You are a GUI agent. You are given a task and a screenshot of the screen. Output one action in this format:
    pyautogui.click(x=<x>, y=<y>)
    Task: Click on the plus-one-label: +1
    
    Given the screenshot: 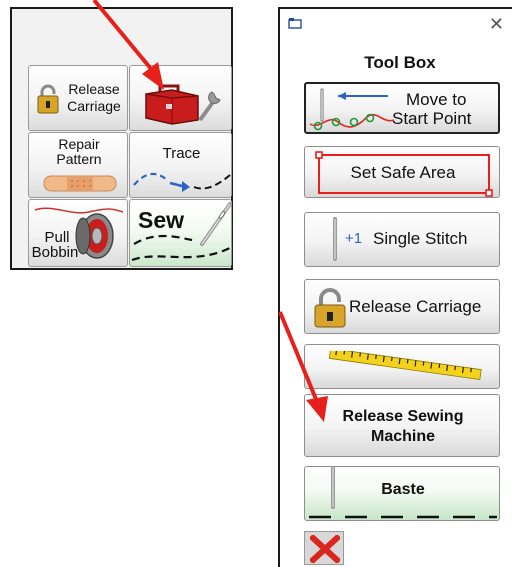 What is the action you would take?
    pyautogui.click(x=354, y=238)
    